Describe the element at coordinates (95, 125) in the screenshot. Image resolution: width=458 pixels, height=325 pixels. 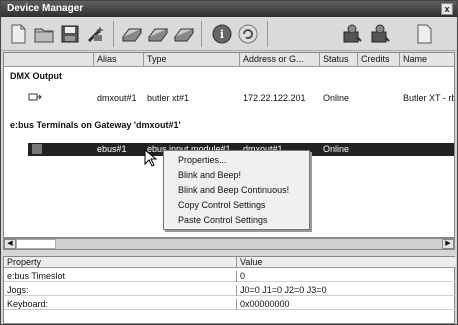
I see `section-ebus-terminals: e:bus Terminals on Gateway 'dmxout#1'` at that location.